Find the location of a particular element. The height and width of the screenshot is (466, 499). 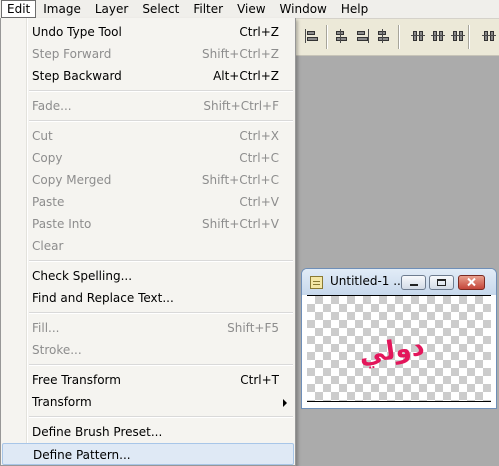

menu-item-undo-type-tool: Undo Type Tool Ctrl+Z is located at coordinates (148, 32).